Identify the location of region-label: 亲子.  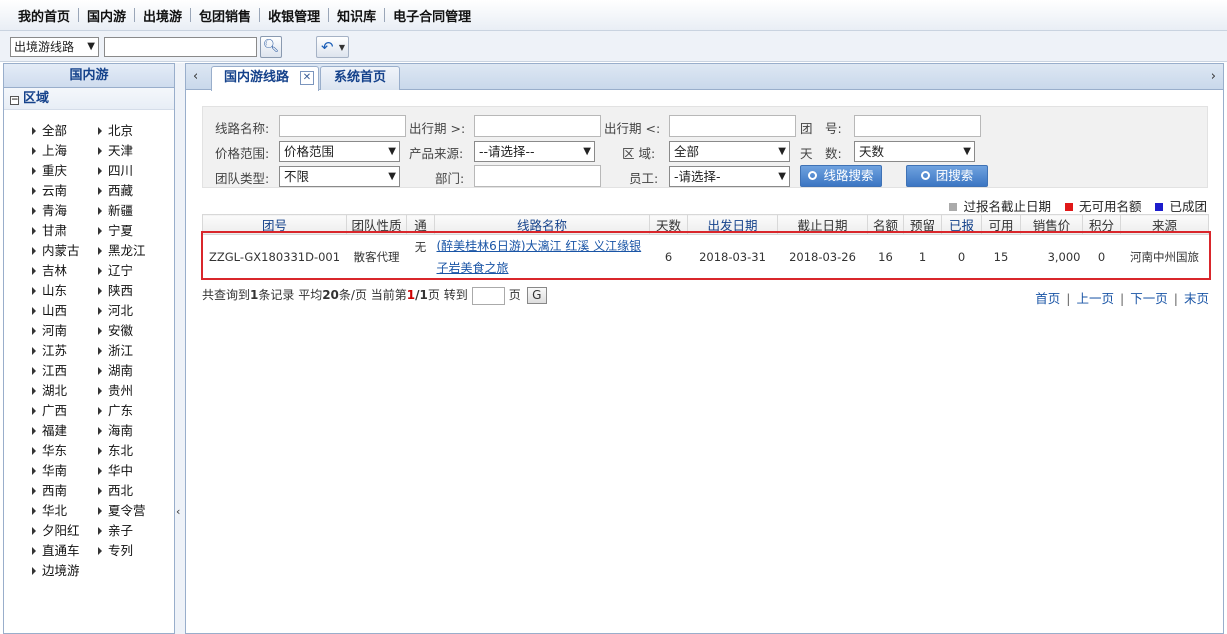
(121, 530).